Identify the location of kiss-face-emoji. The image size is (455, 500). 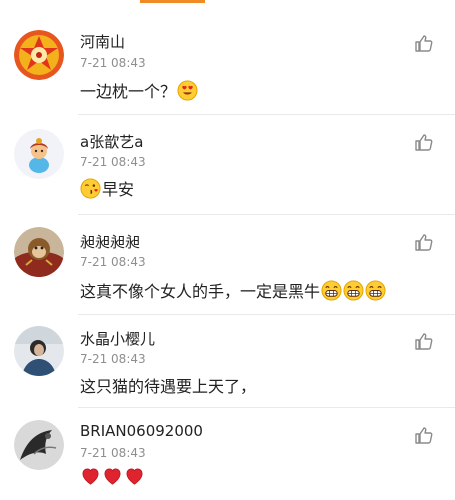
(90, 188).